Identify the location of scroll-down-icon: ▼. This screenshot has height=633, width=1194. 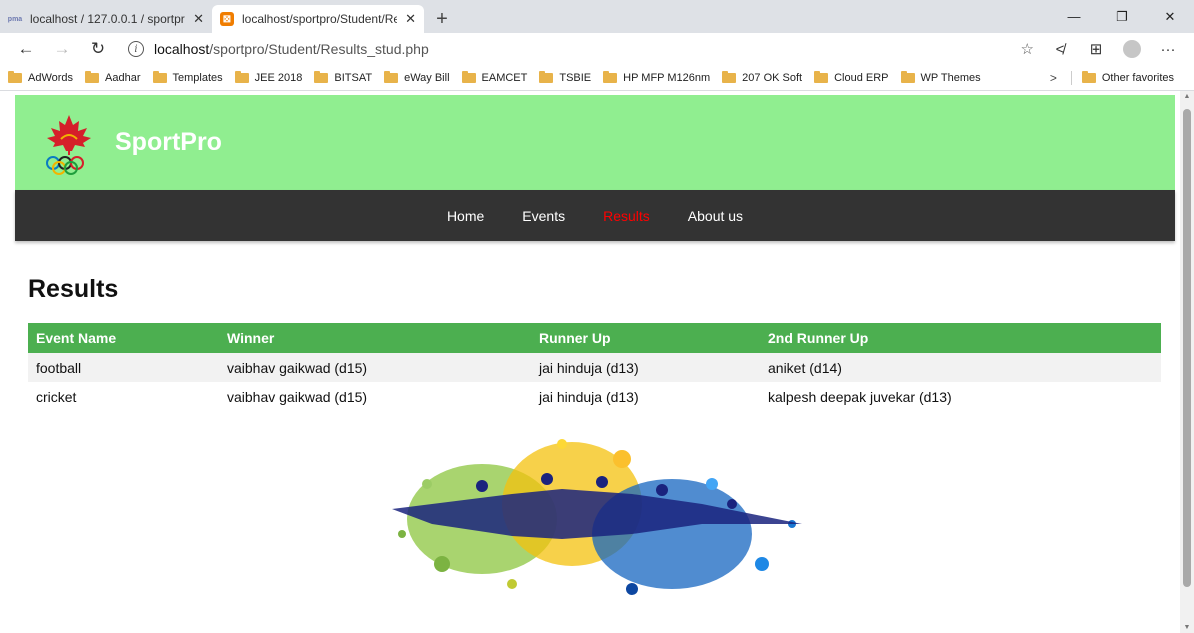
(1187, 627).